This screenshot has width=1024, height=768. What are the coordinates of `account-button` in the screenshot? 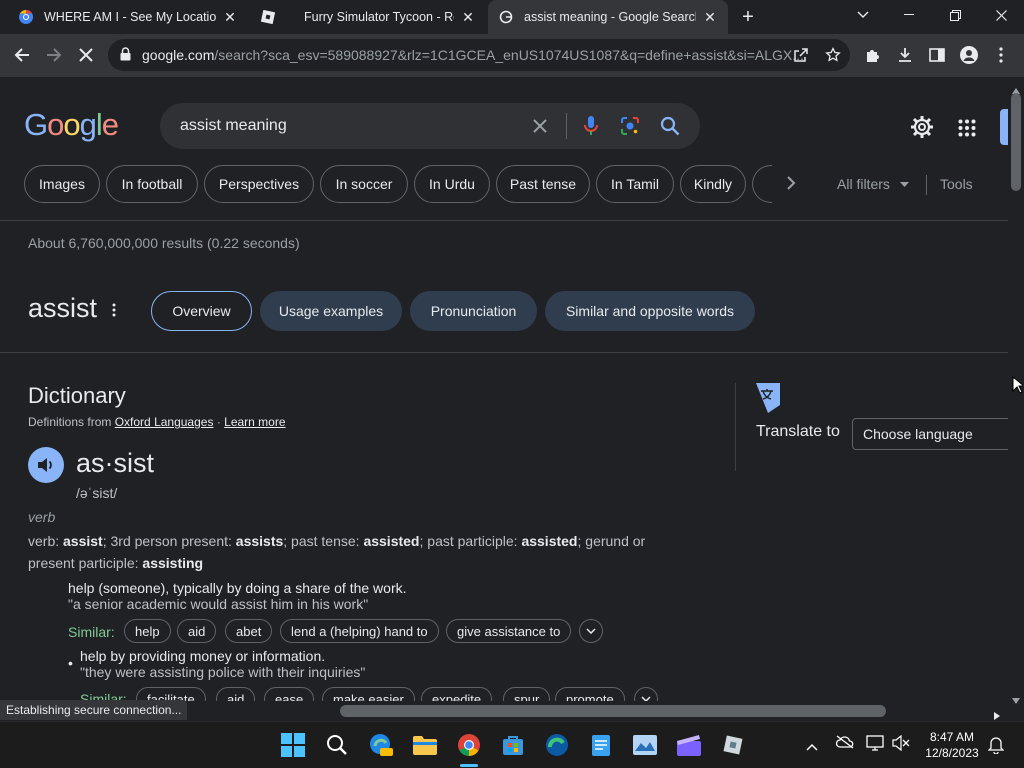 It's located at (1004, 127).